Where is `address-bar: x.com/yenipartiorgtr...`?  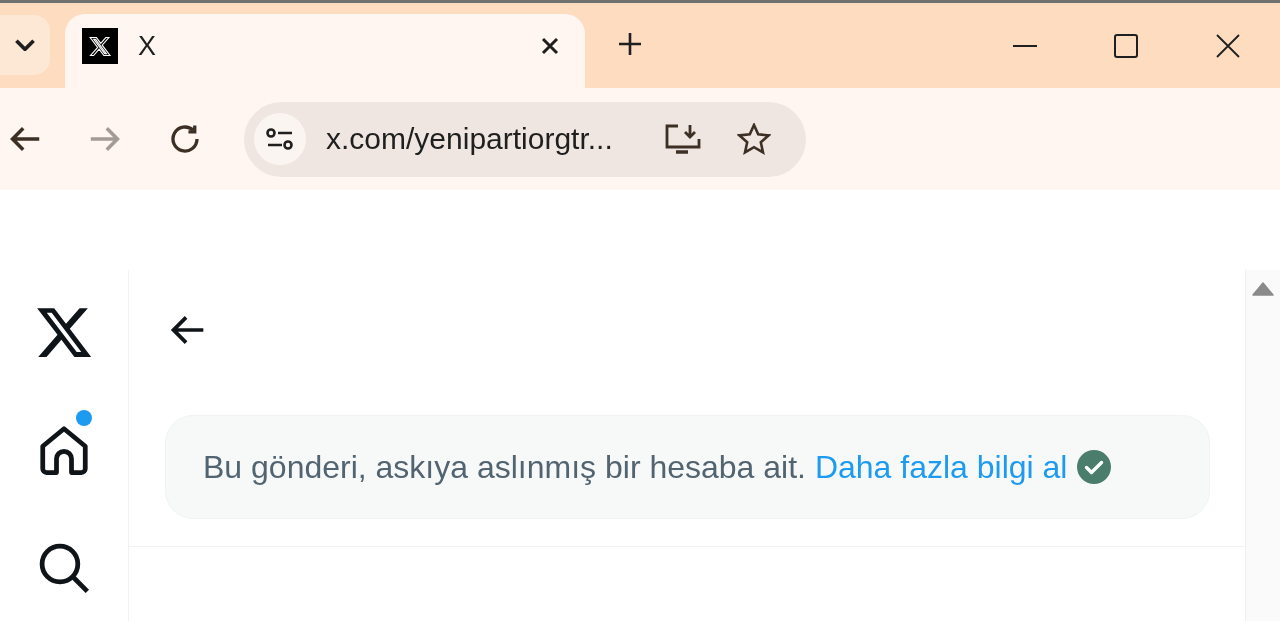 address-bar: x.com/yenipartiorgtr... is located at coordinates (525, 139).